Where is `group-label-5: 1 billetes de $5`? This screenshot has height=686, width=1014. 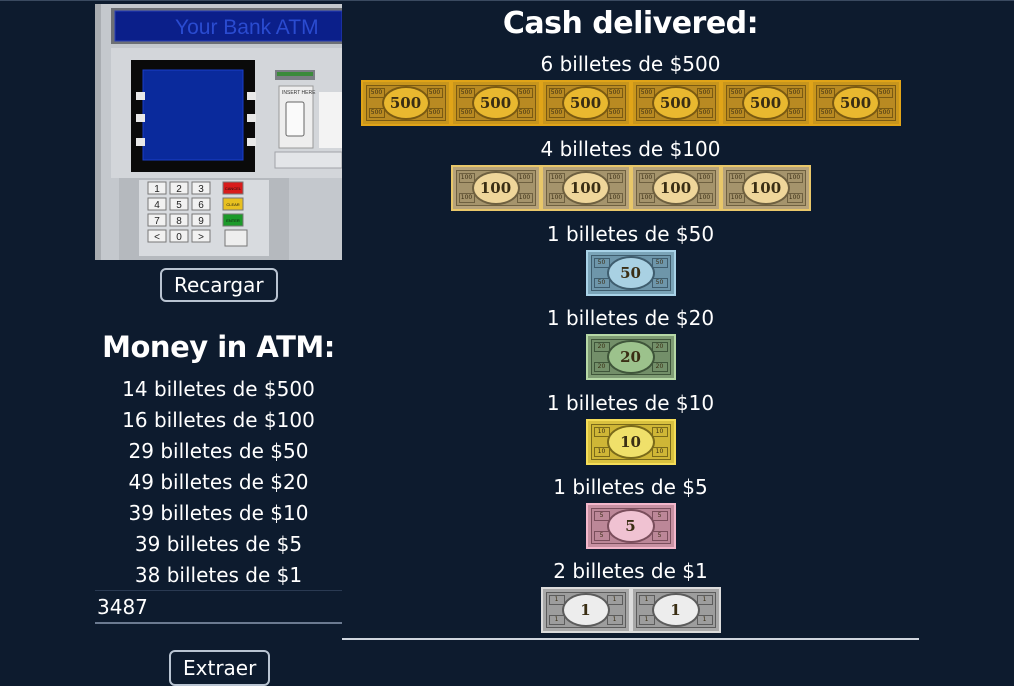 group-label-5: 1 billetes de $5 is located at coordinates (630, 487).